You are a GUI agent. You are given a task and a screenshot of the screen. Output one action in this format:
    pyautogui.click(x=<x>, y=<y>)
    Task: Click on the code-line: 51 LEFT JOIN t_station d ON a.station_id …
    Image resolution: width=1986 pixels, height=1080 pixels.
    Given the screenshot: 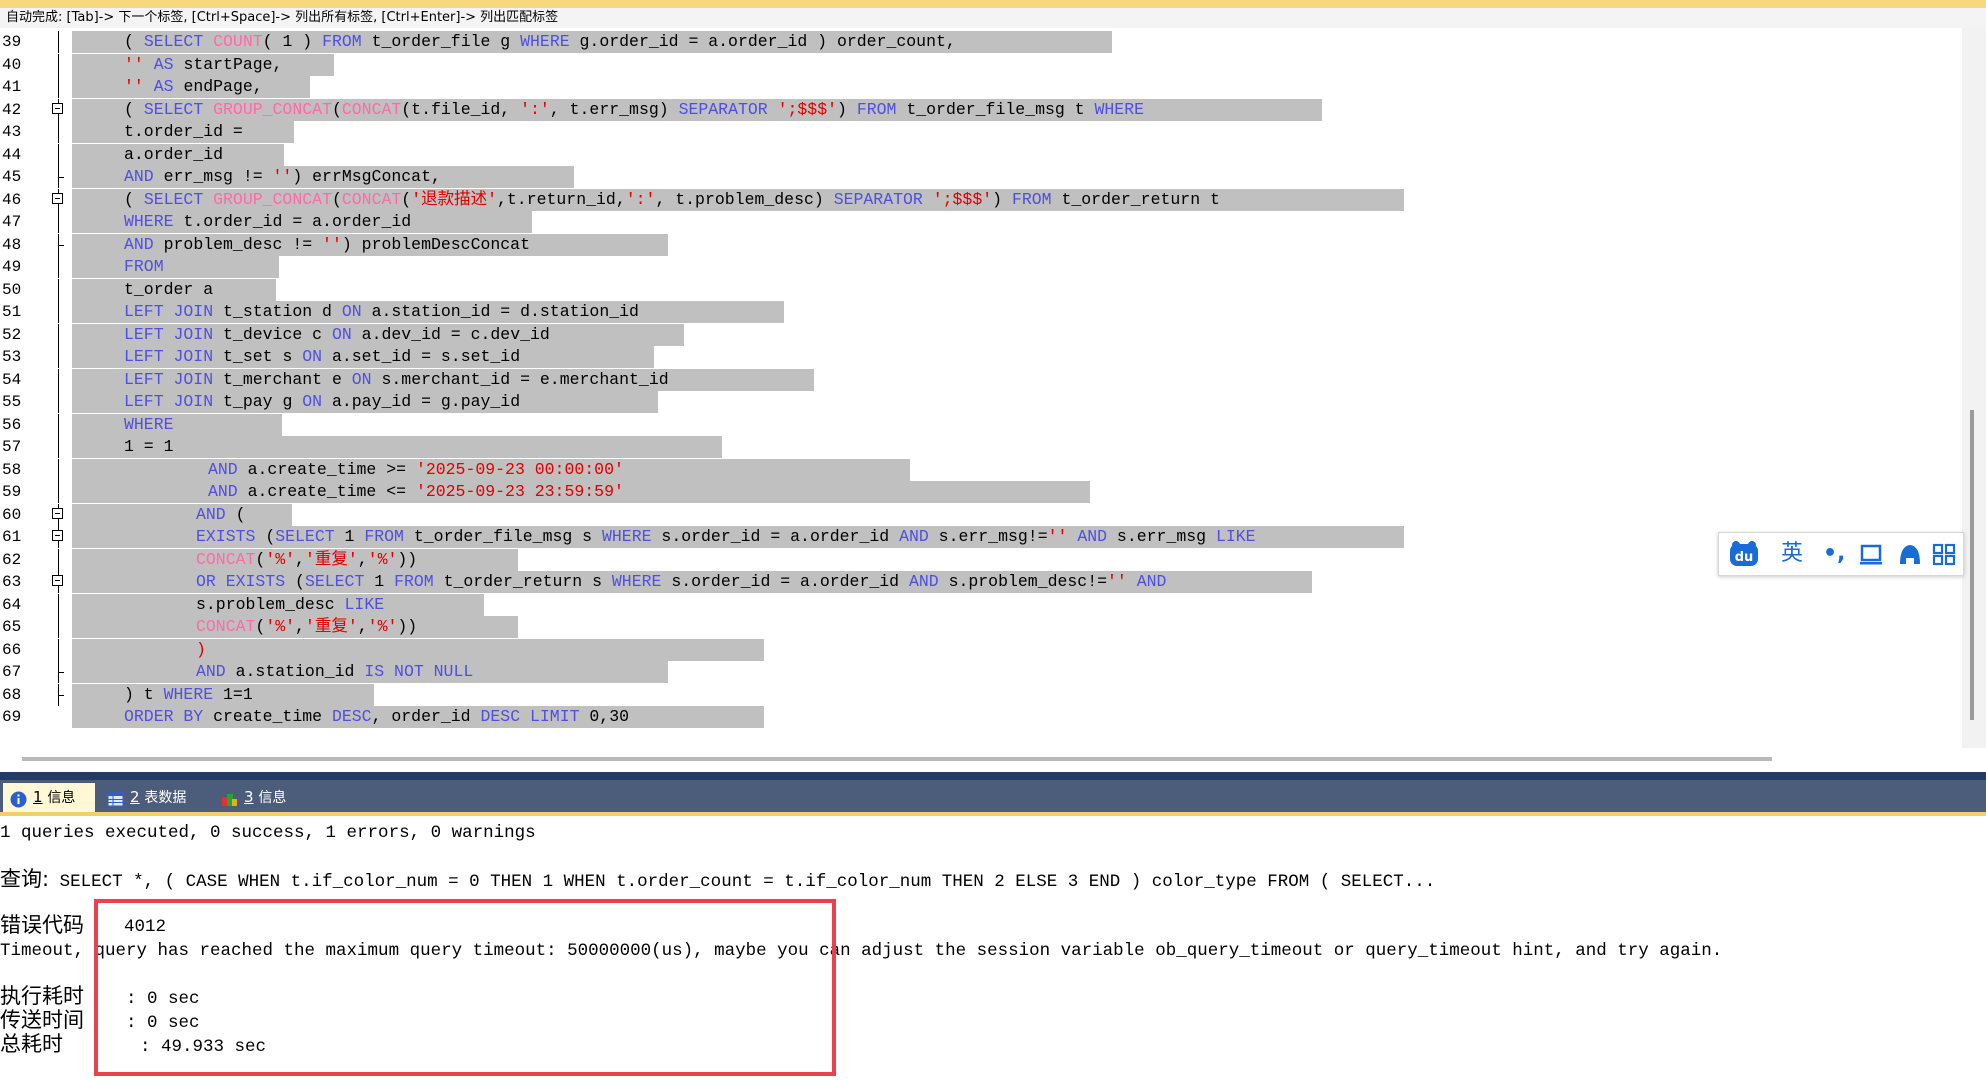 What is the action you would take?
    pyautogui.click(x=980, y=312)
    